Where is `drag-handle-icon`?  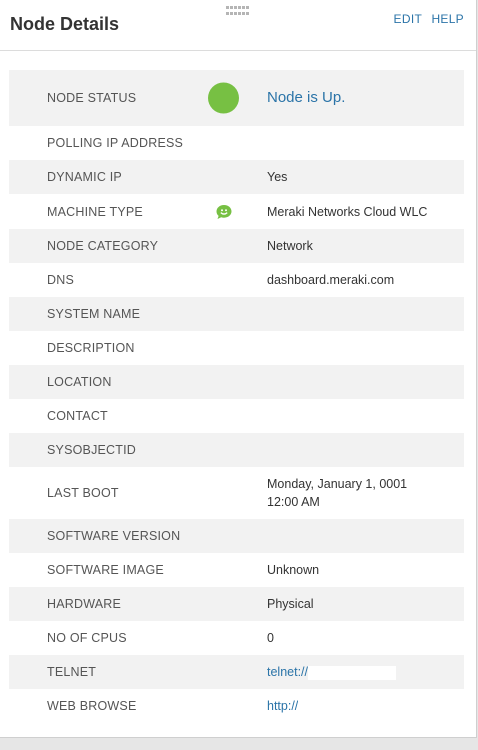
drag-handle-icon is located at coordinates (238, 11).